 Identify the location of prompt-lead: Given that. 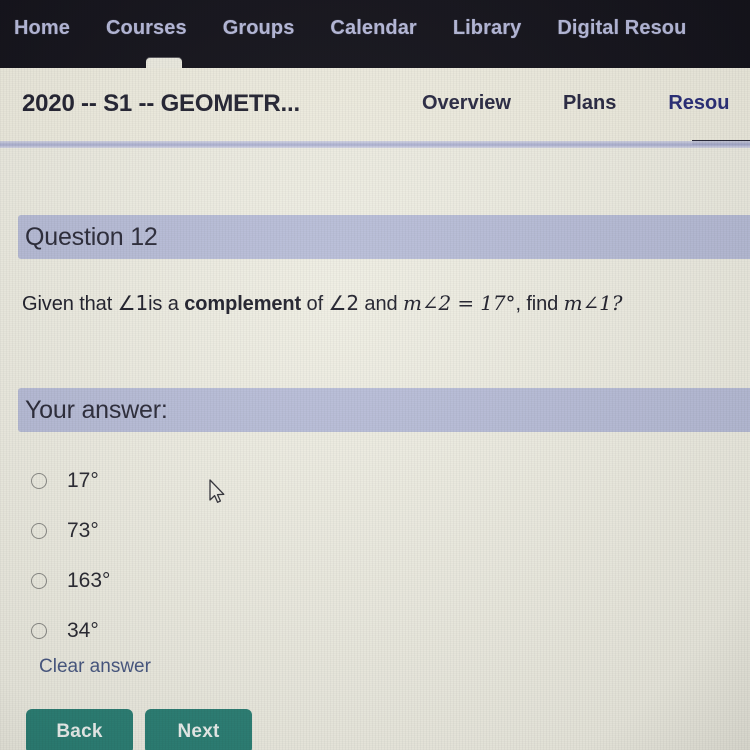
(70, 304).